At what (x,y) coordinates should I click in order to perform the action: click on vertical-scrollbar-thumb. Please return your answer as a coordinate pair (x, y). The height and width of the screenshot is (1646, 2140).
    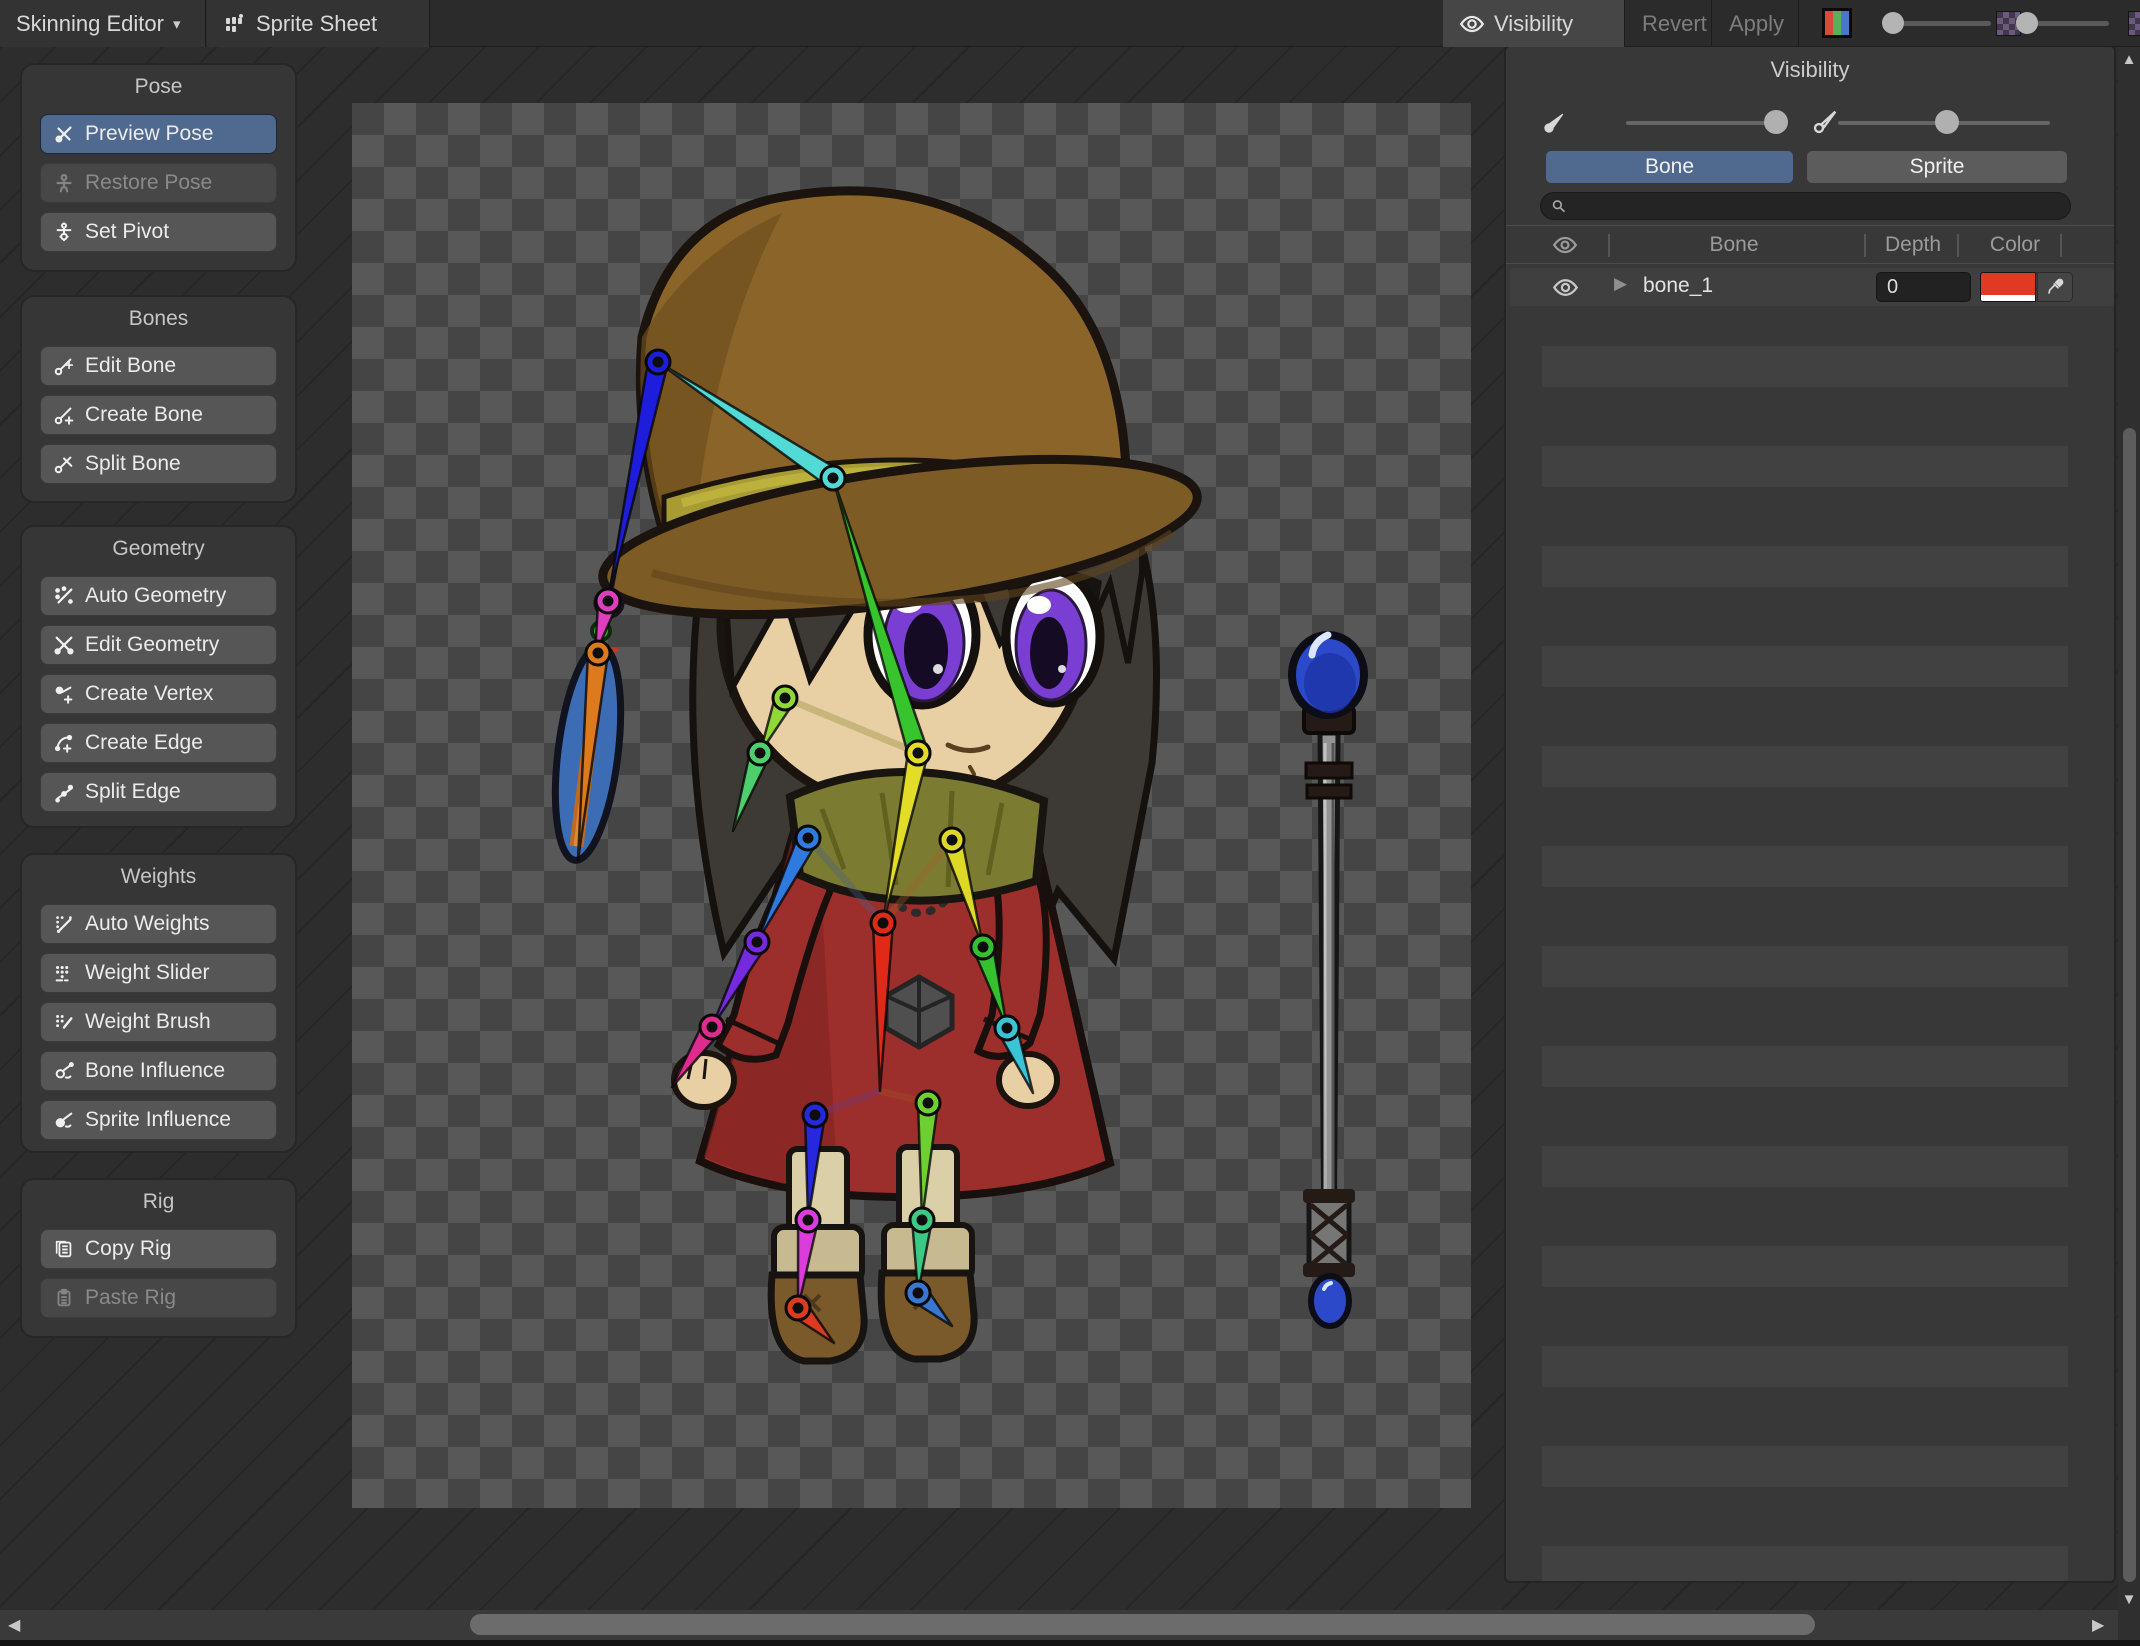
    Looking at the image, I should click on (2129, 1005).